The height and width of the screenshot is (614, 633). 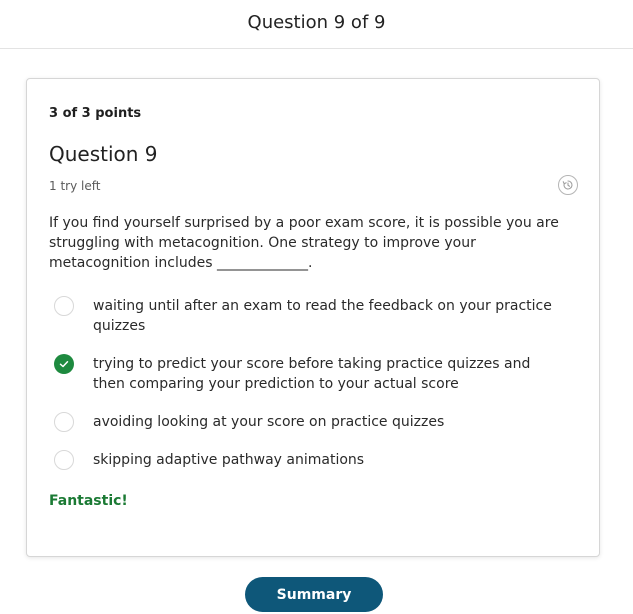 I want to click on page-header: Question 9 of 9, so click(x=316, y=24).